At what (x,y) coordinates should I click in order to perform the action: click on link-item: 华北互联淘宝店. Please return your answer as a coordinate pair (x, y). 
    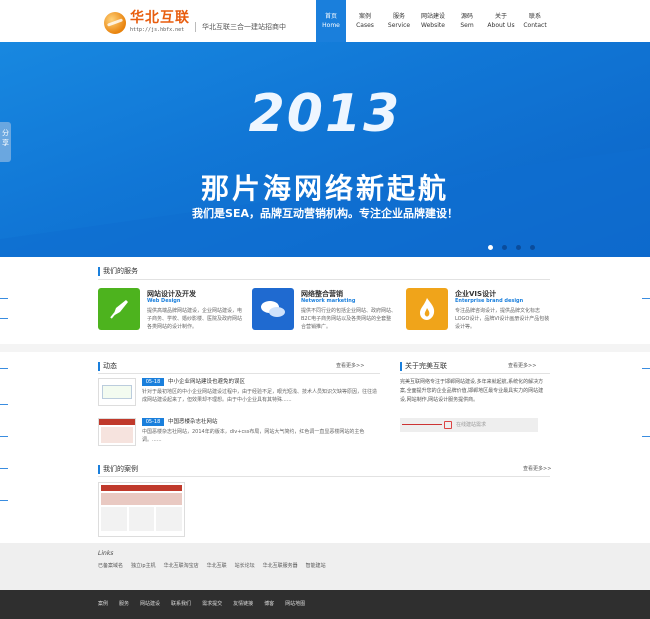
    Looking at the image, I should click on (181, 565).